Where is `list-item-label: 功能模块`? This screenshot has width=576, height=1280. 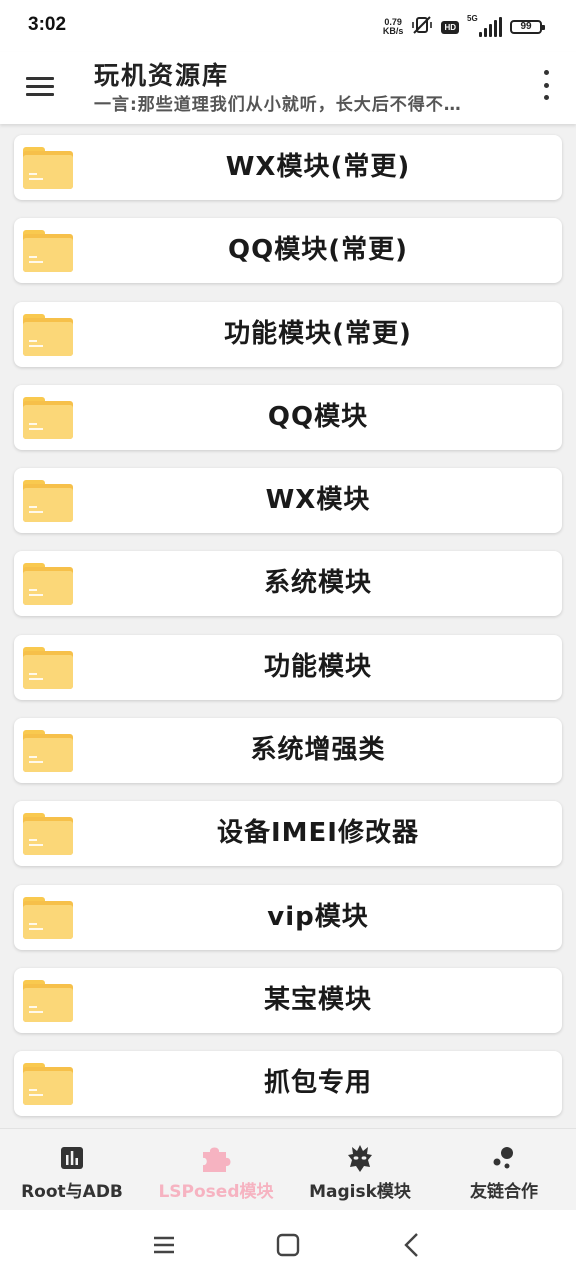 list-item-label: 功能模块 is located at coordinates (317, 666).